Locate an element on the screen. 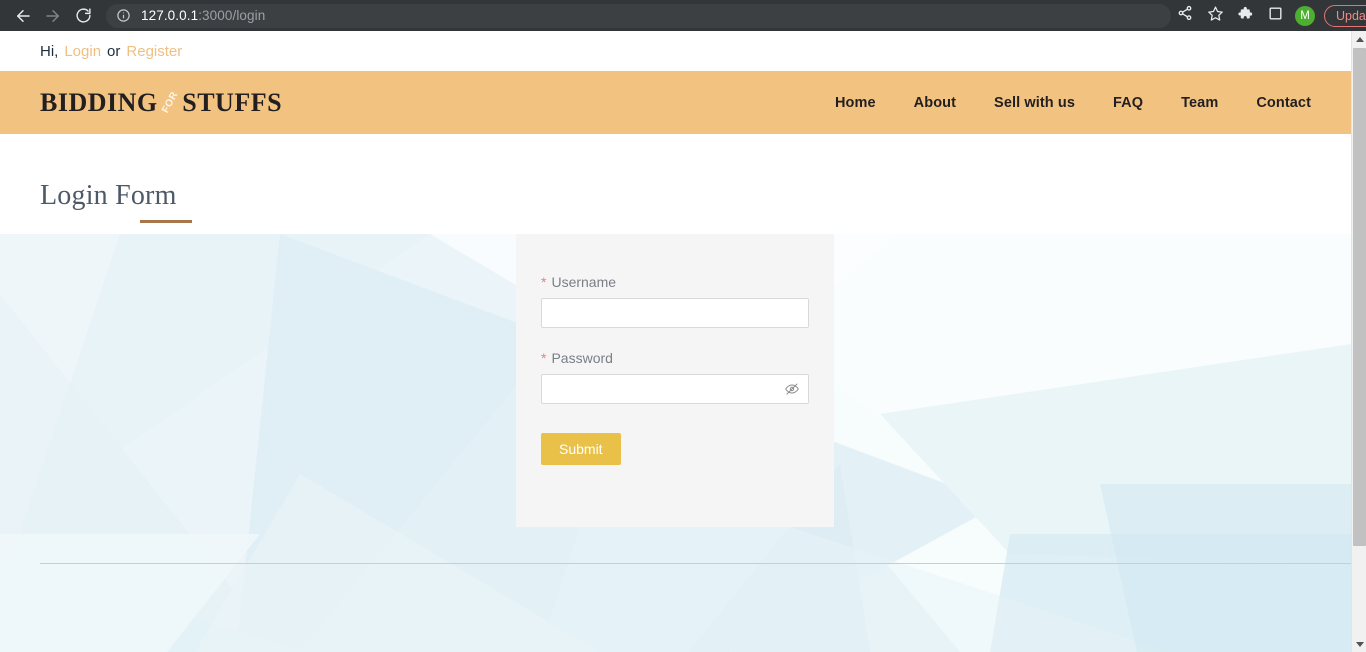 The image size is (1366, 652). side-panel-button is located at coordinates (1275, 16).